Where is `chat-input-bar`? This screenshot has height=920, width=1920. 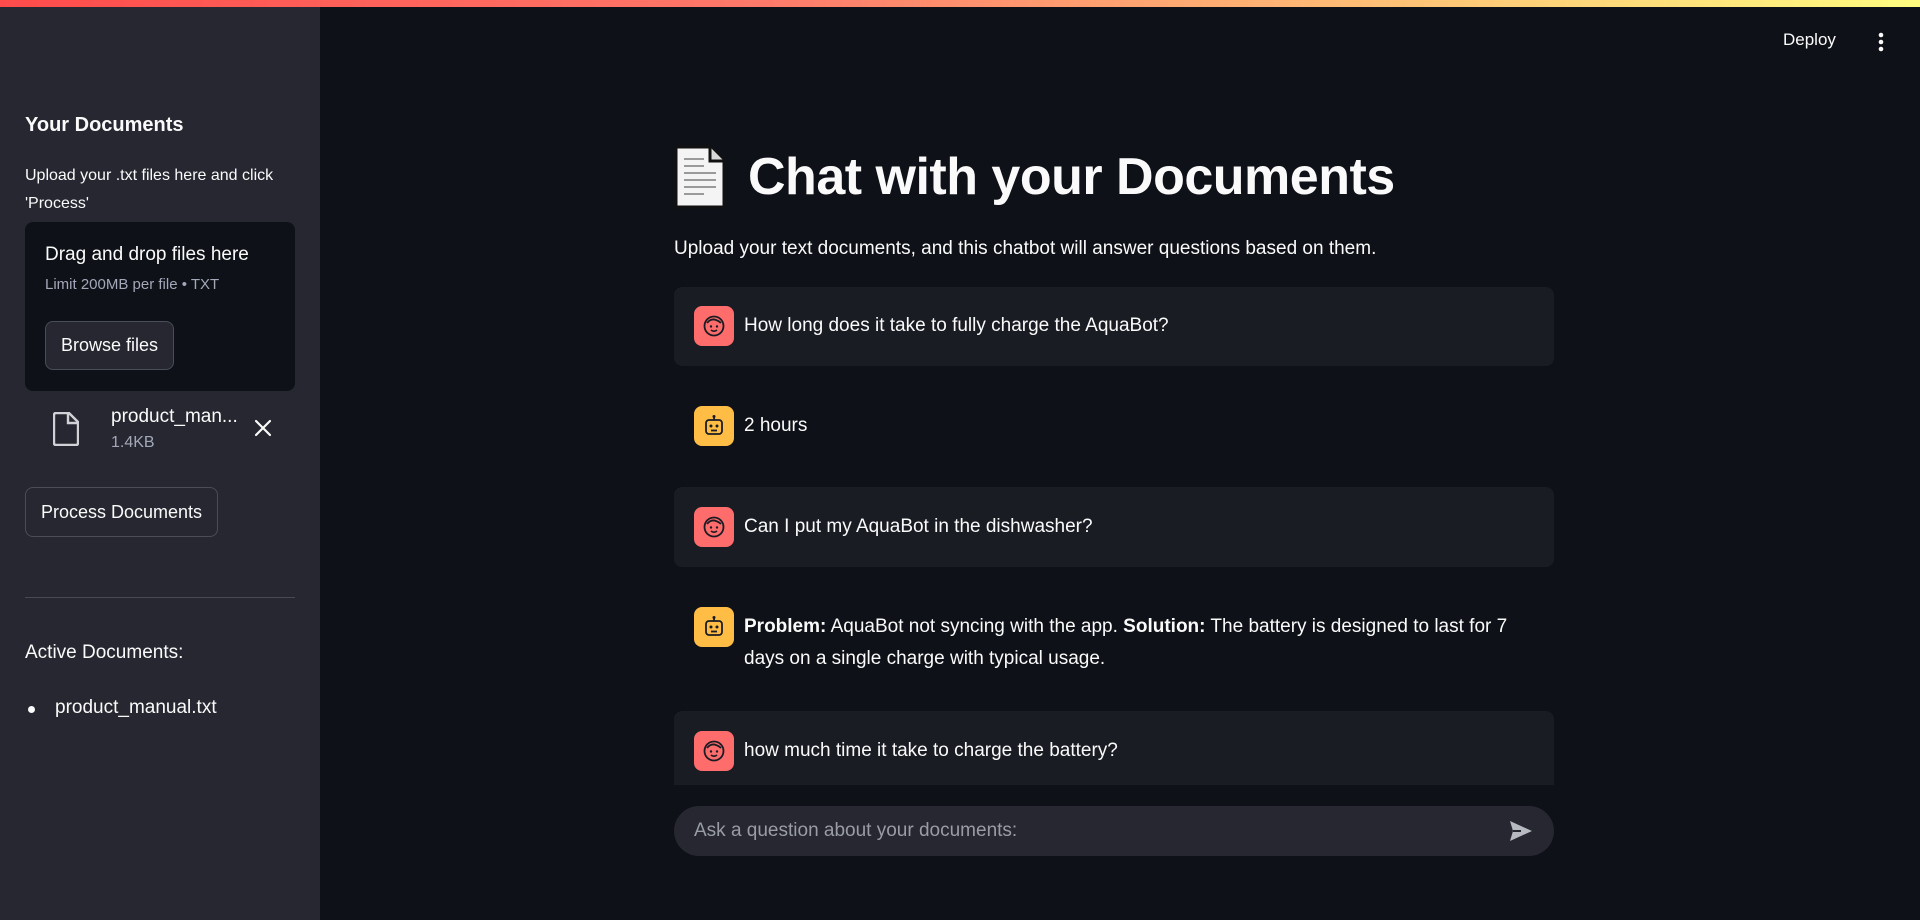 chat-input-bar is located at coordinates (1114, 831).